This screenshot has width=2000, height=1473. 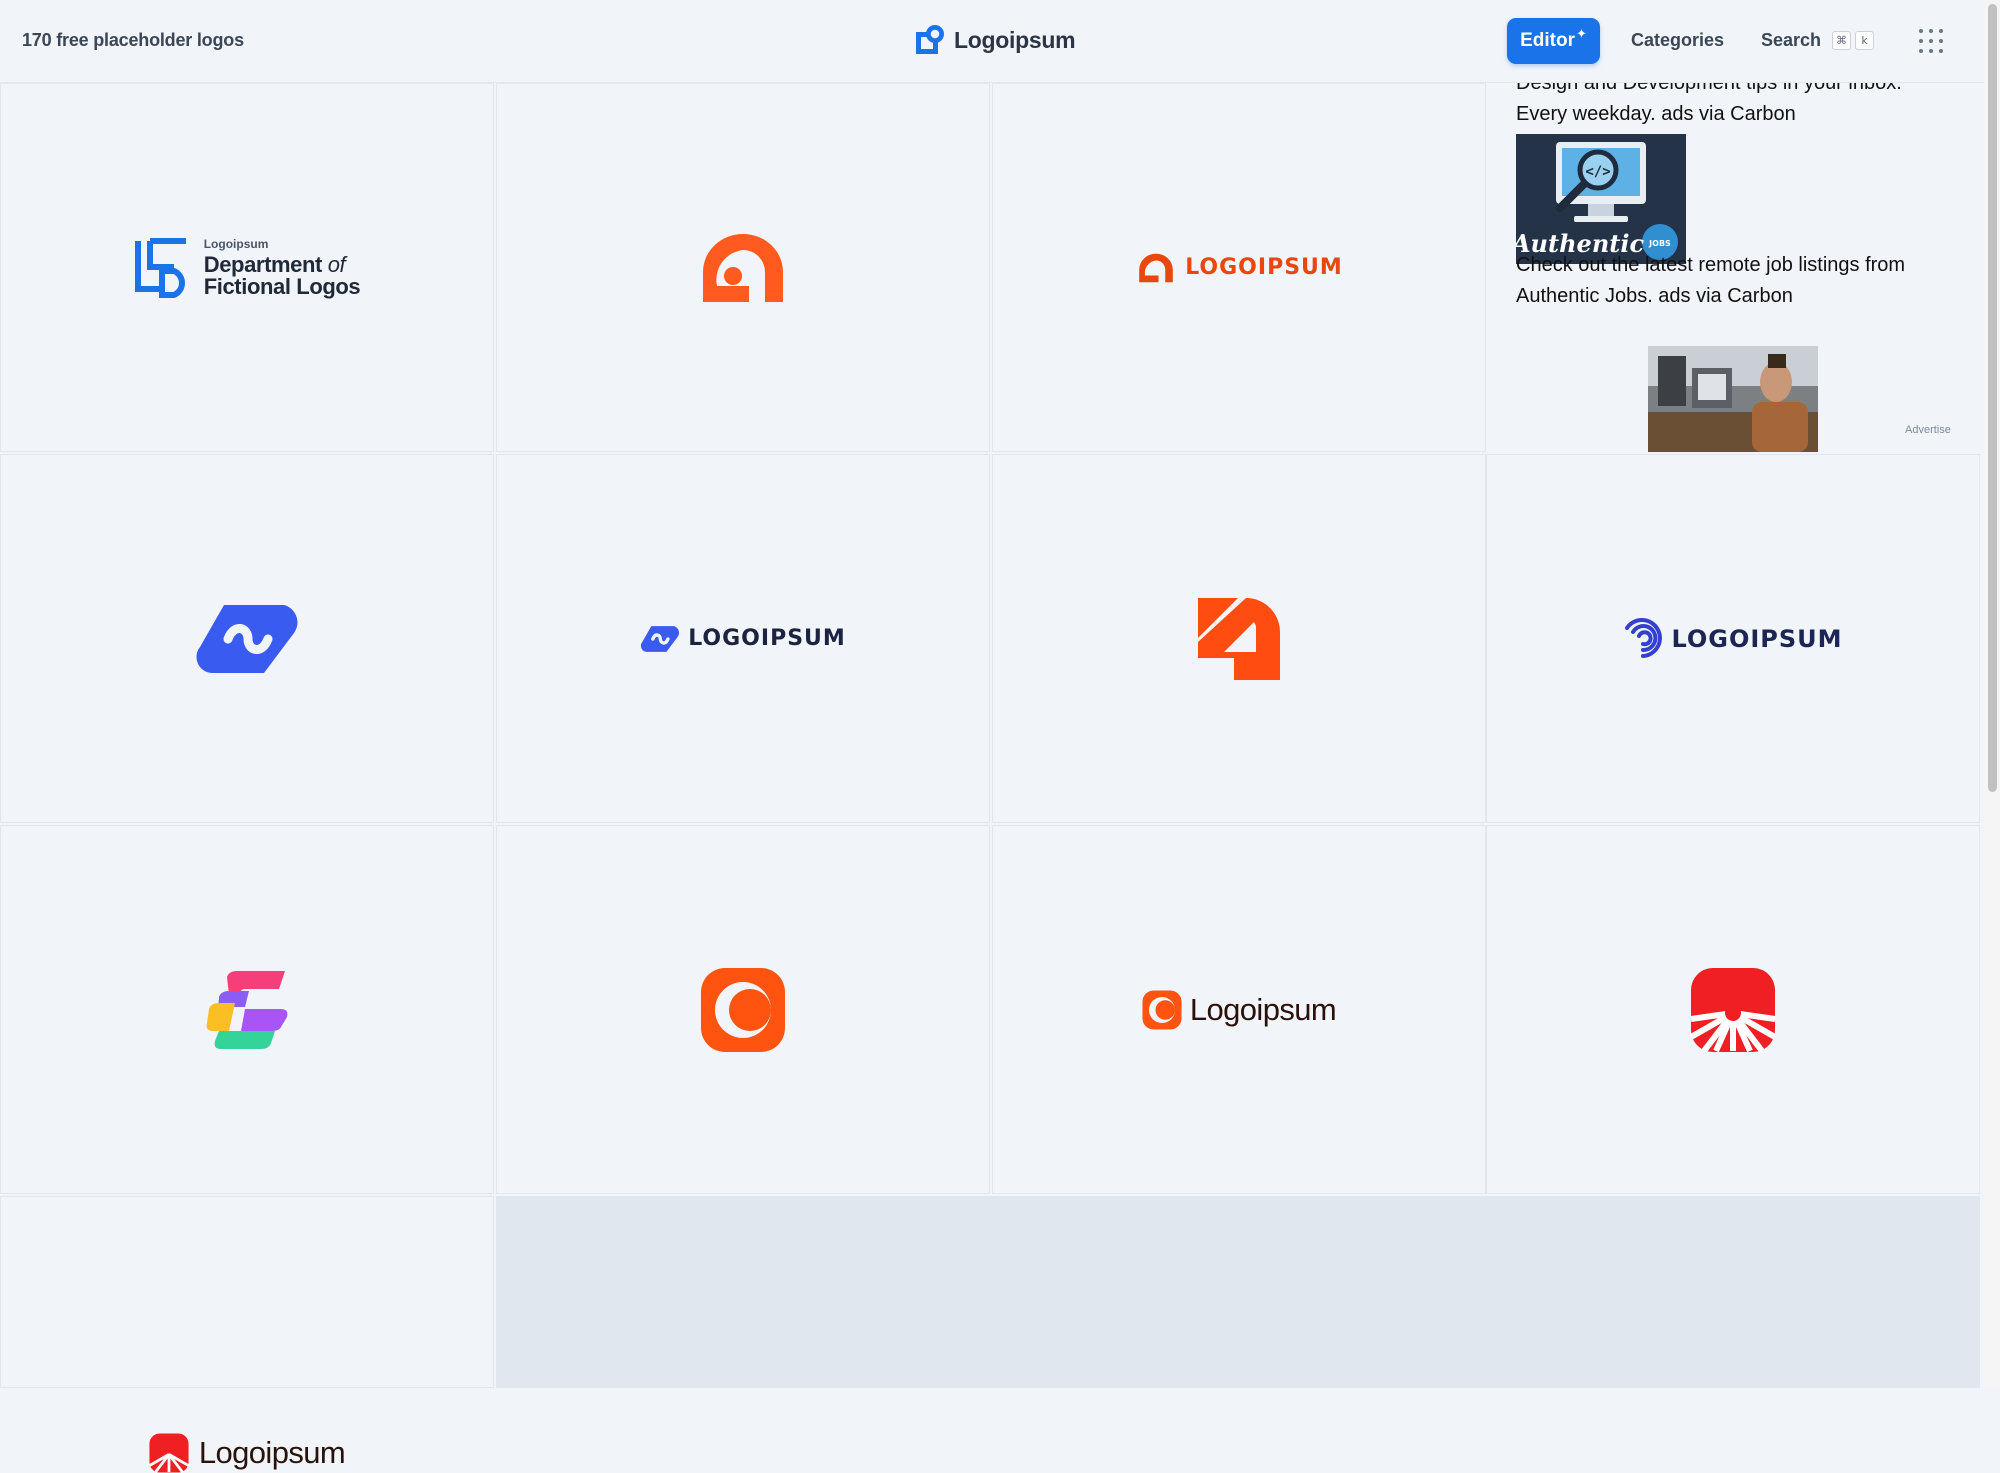 I want to click on computer-search-icon: </> JOBS Authentic, so click(x=1601, y=199).